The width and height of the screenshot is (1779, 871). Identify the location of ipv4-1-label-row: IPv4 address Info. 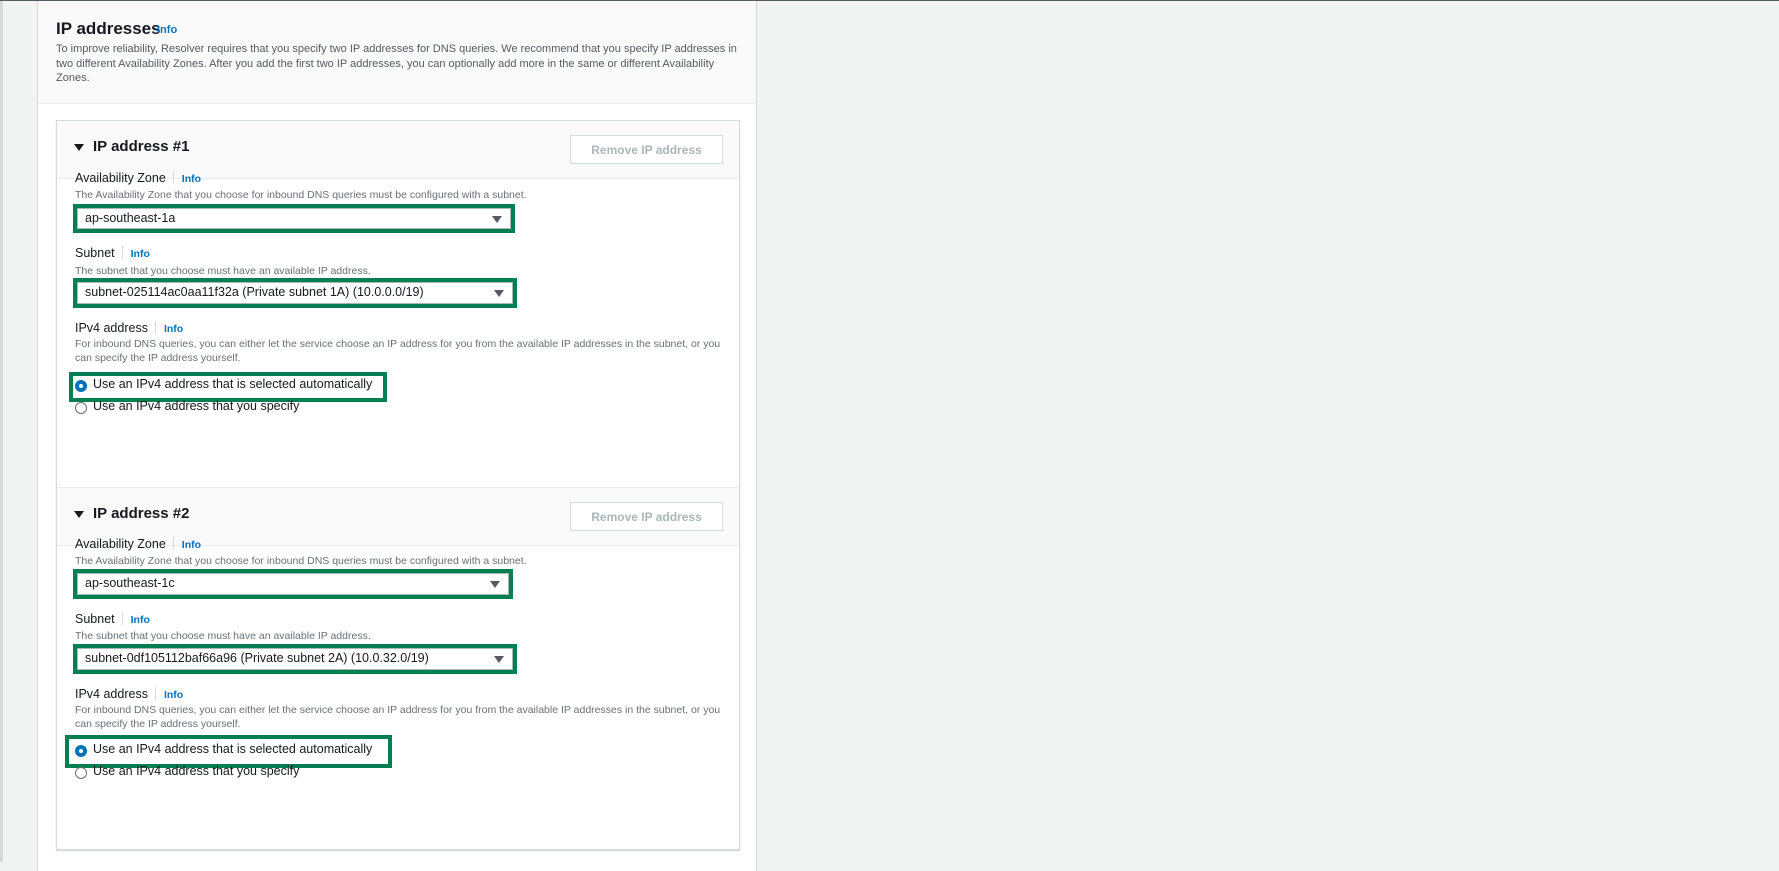
(129, 328).